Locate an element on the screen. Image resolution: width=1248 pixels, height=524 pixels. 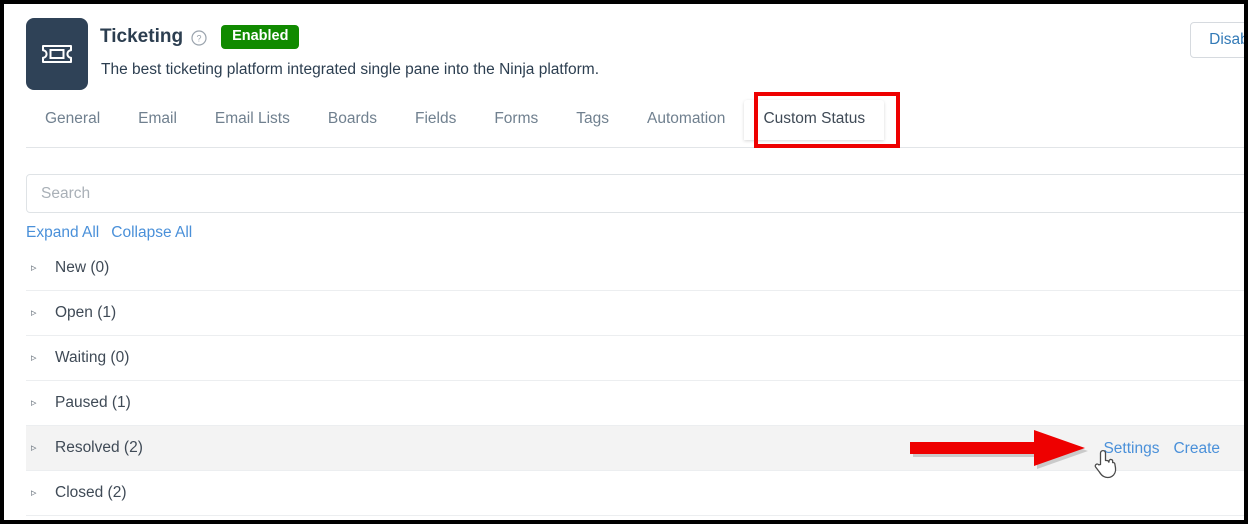
status-row-label: Paused (1) is located at coordinates (93, 402).